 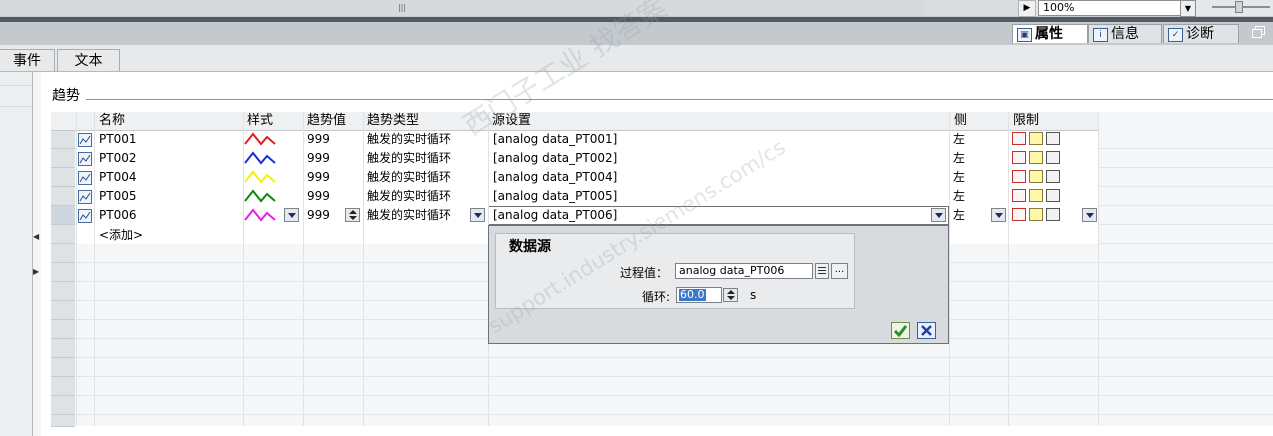 What do you see at coordinates (971, 8) in the screenshot?
I see `scrollbar-track` at bounding box center [971, 8].